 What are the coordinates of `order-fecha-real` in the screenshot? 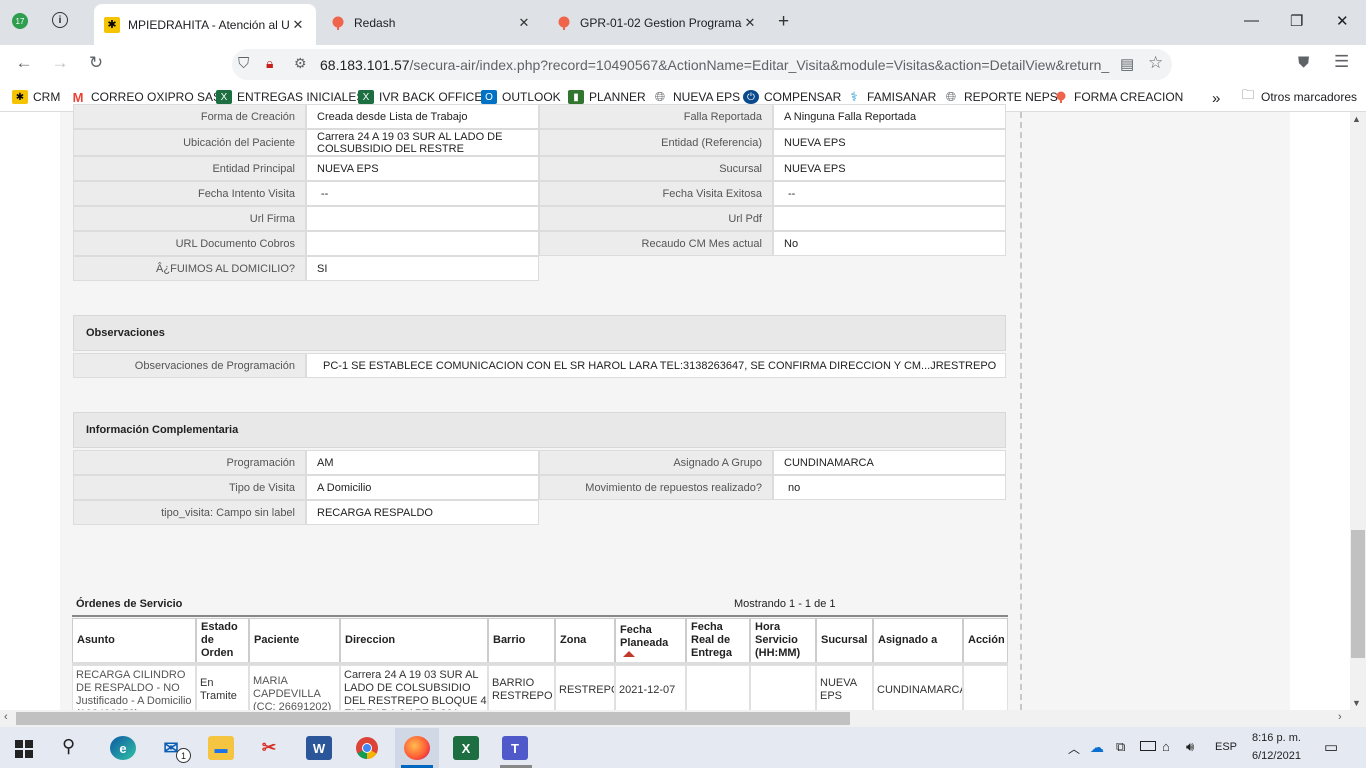 It's located at (718, 690).